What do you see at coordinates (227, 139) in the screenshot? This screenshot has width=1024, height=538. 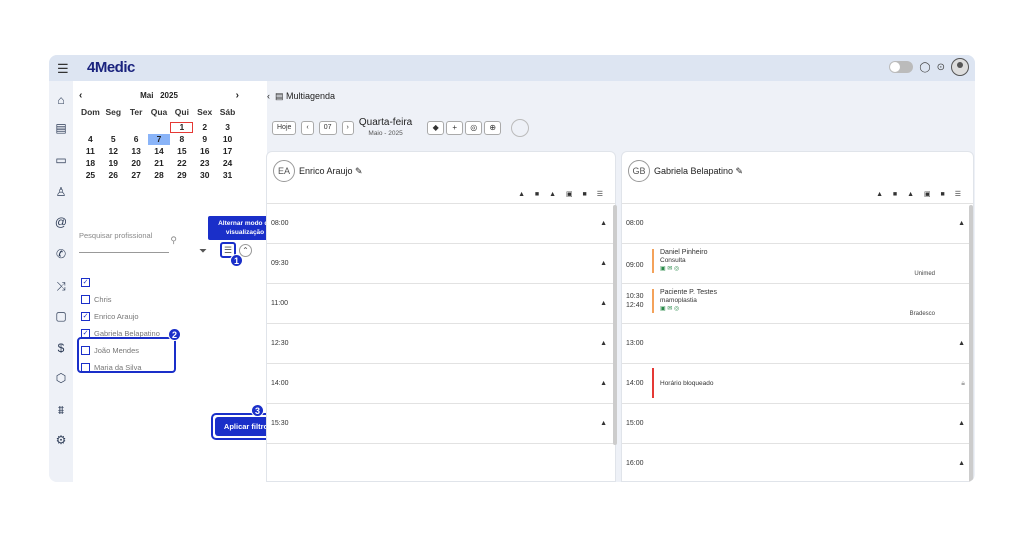 I see `calendar-day: 10` at bounding box center [227, 139].